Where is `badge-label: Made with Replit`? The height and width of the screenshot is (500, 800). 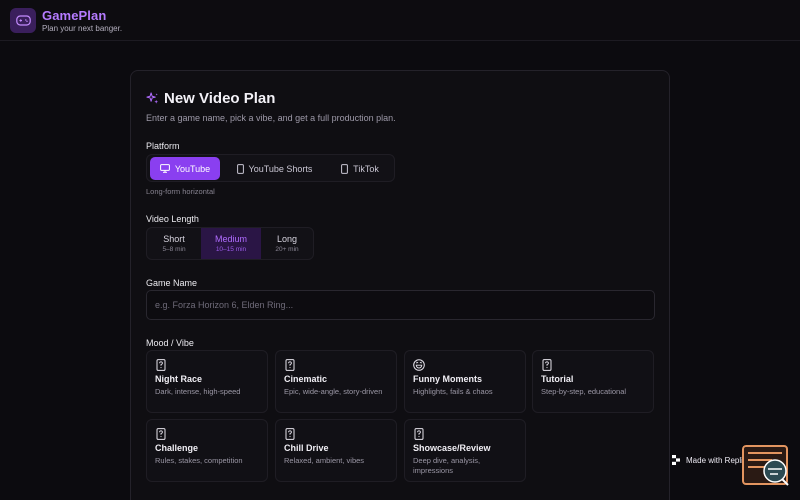
badge-label: Made with Replit is located at coordinates (716, 460).